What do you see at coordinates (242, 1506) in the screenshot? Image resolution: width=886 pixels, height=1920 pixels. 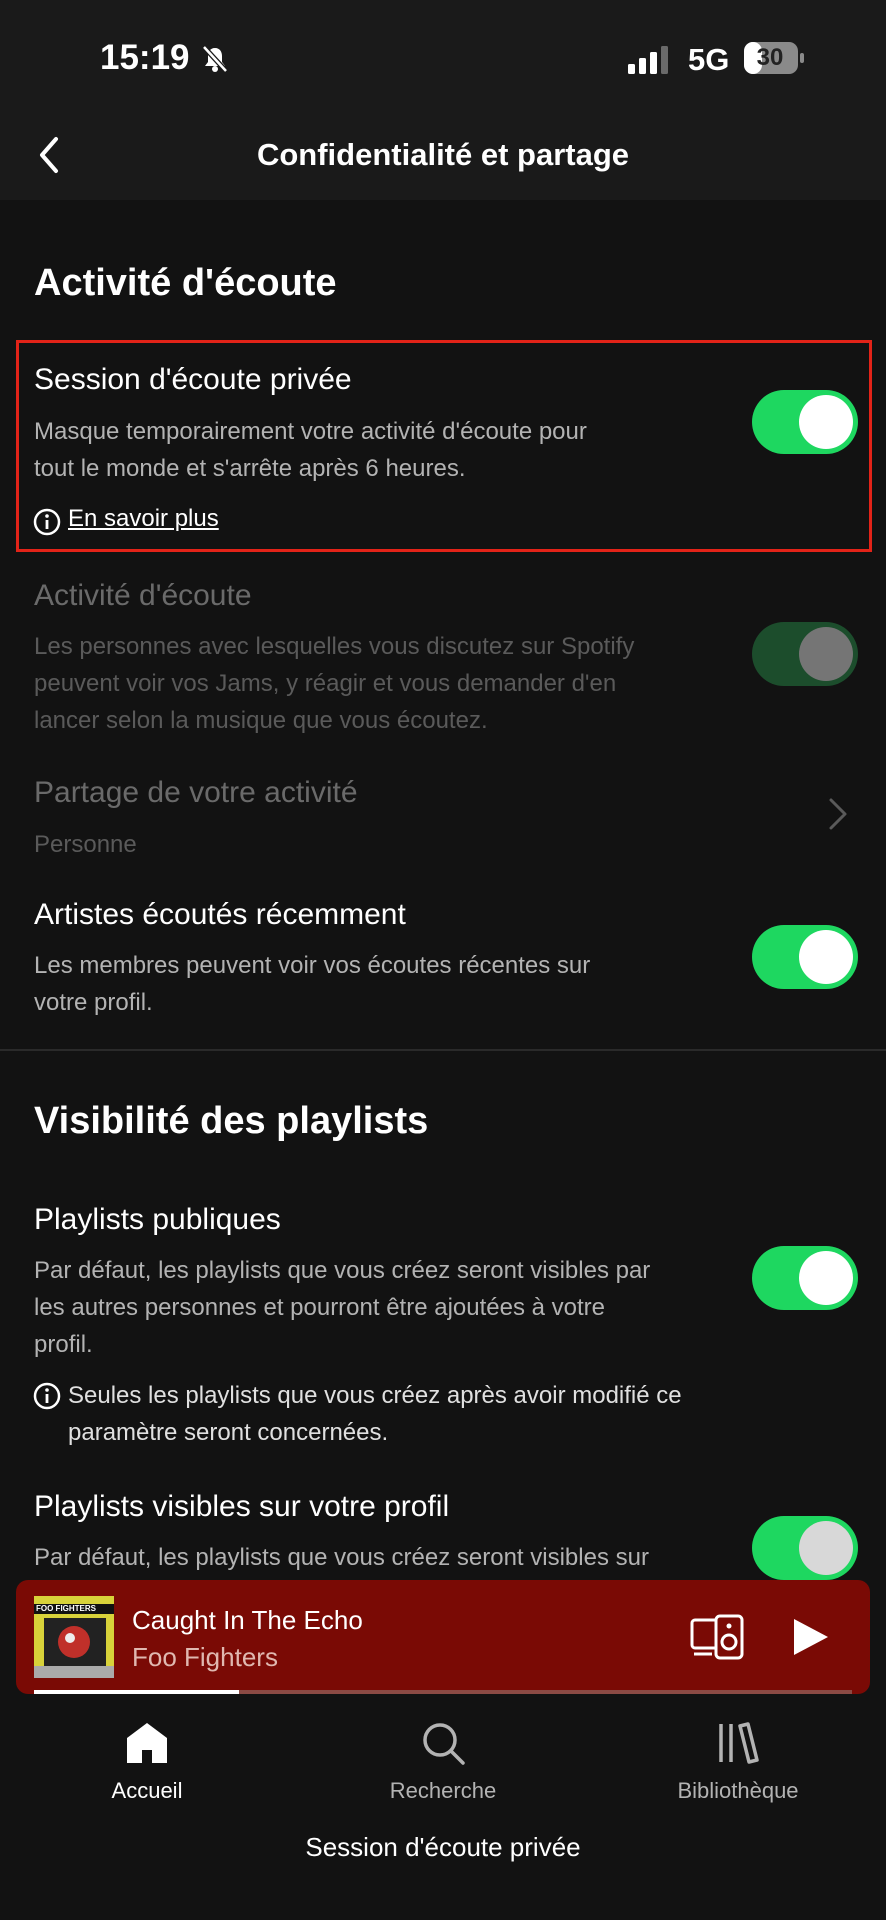 I see `profile-playlists-title: Playlists visibles sur votre profil` at bounding box center [242, 1506].